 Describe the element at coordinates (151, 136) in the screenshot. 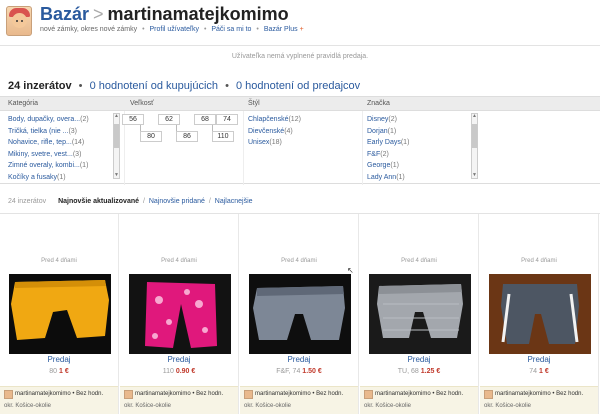

I see `size-option: 80` at that location.